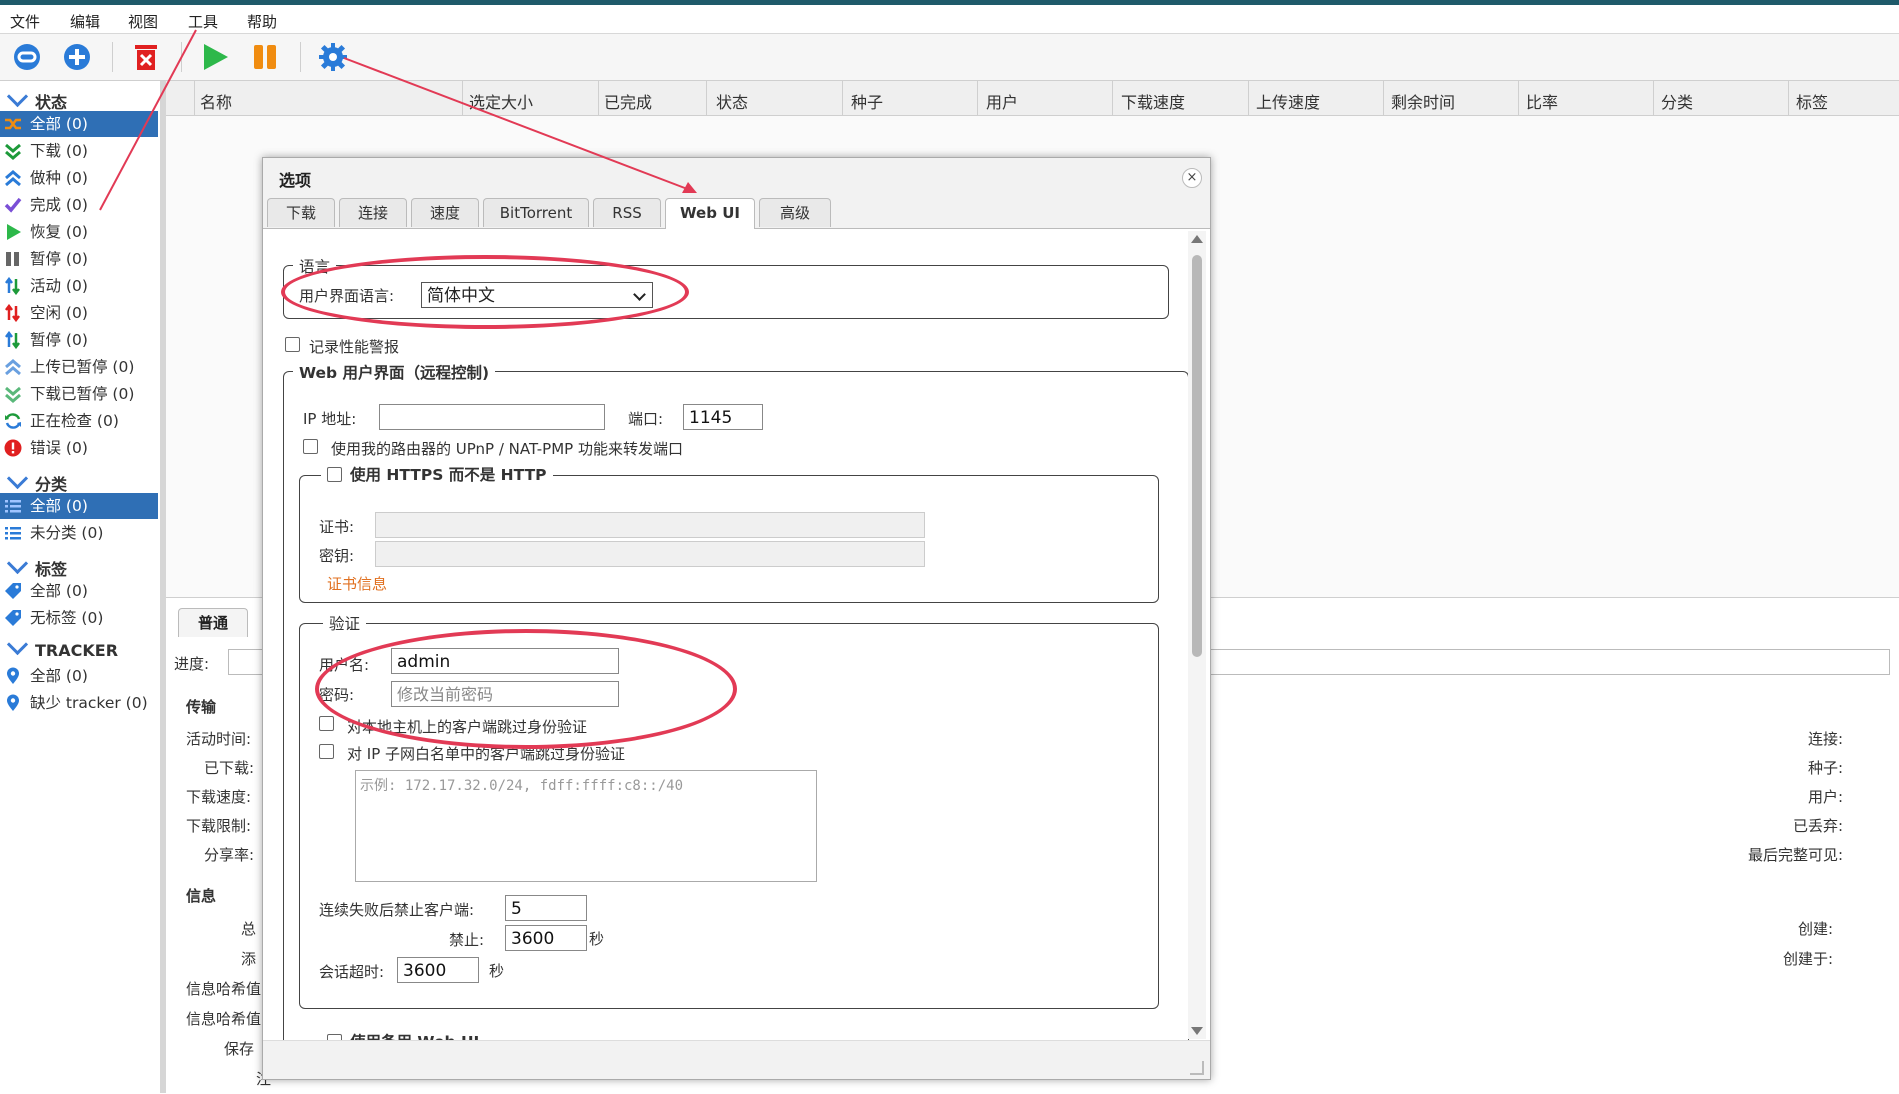  I want to click on scroll-down-arrow-icon, so click(1197, 1031).